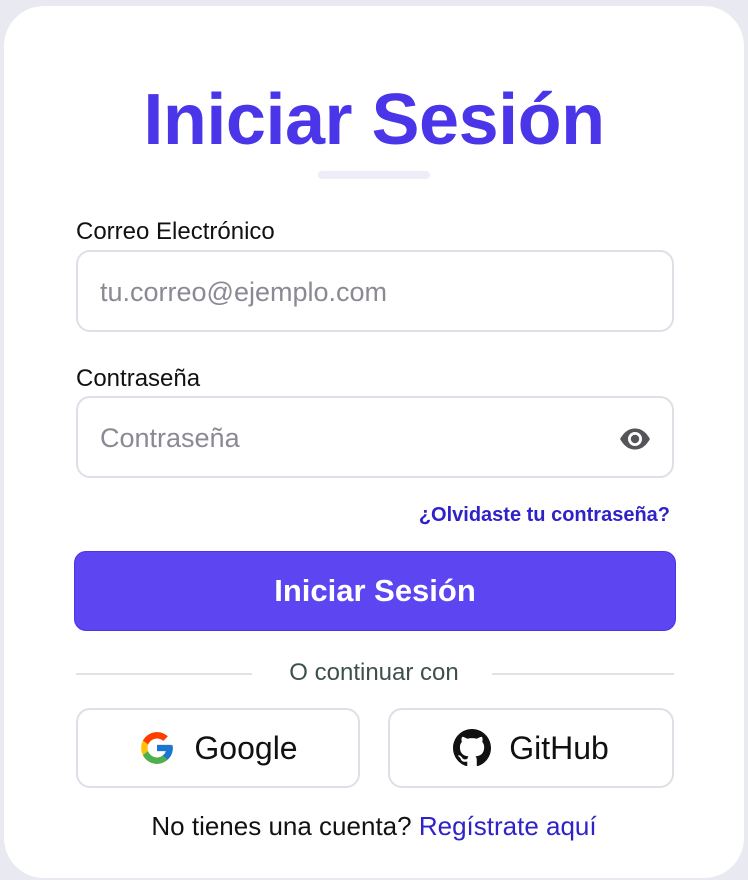  Describe the element at coordinates (635, 439) in the screenshot. I see `eye-icon` at that location.